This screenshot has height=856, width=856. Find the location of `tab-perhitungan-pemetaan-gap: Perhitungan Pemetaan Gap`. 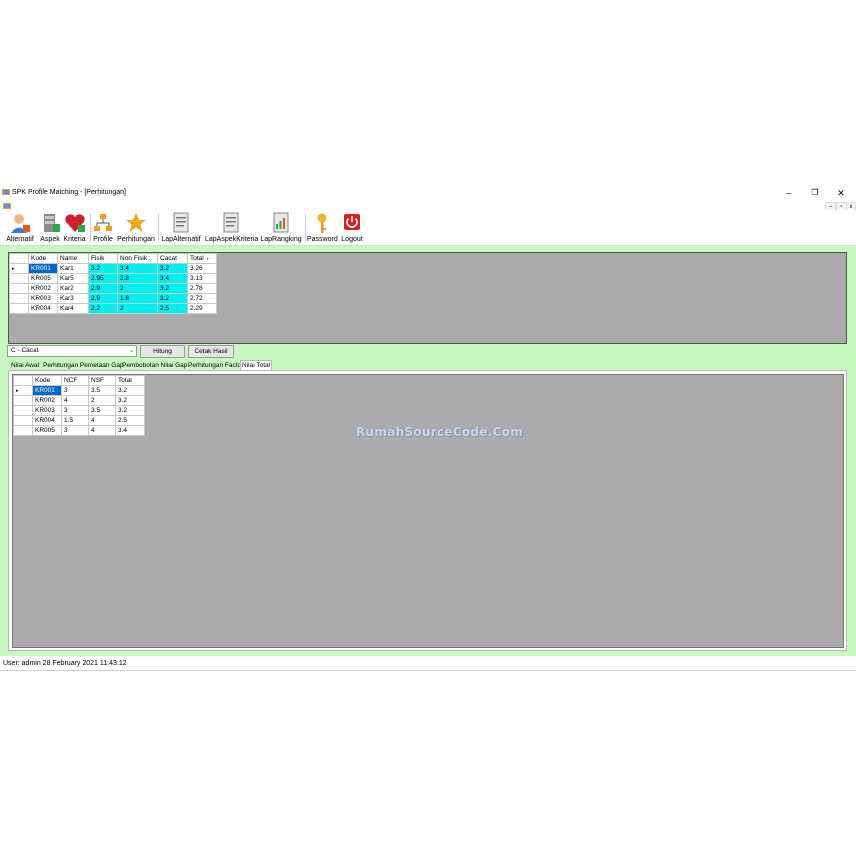

tab-perhitungan-pemetaan-gap: Perhitungan Pemetaan Gap is located at coordinates (83, 365).